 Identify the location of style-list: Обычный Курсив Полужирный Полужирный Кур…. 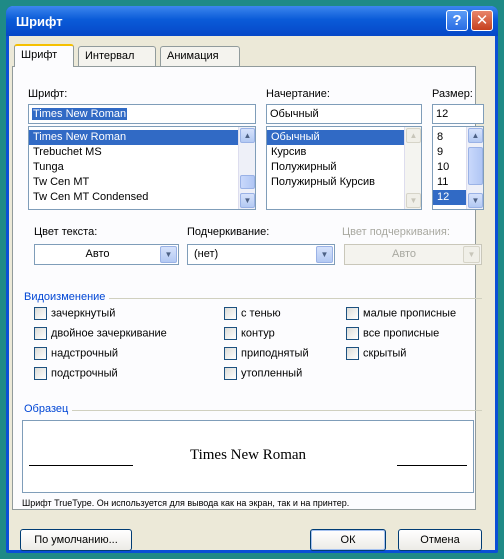
(344, 168).